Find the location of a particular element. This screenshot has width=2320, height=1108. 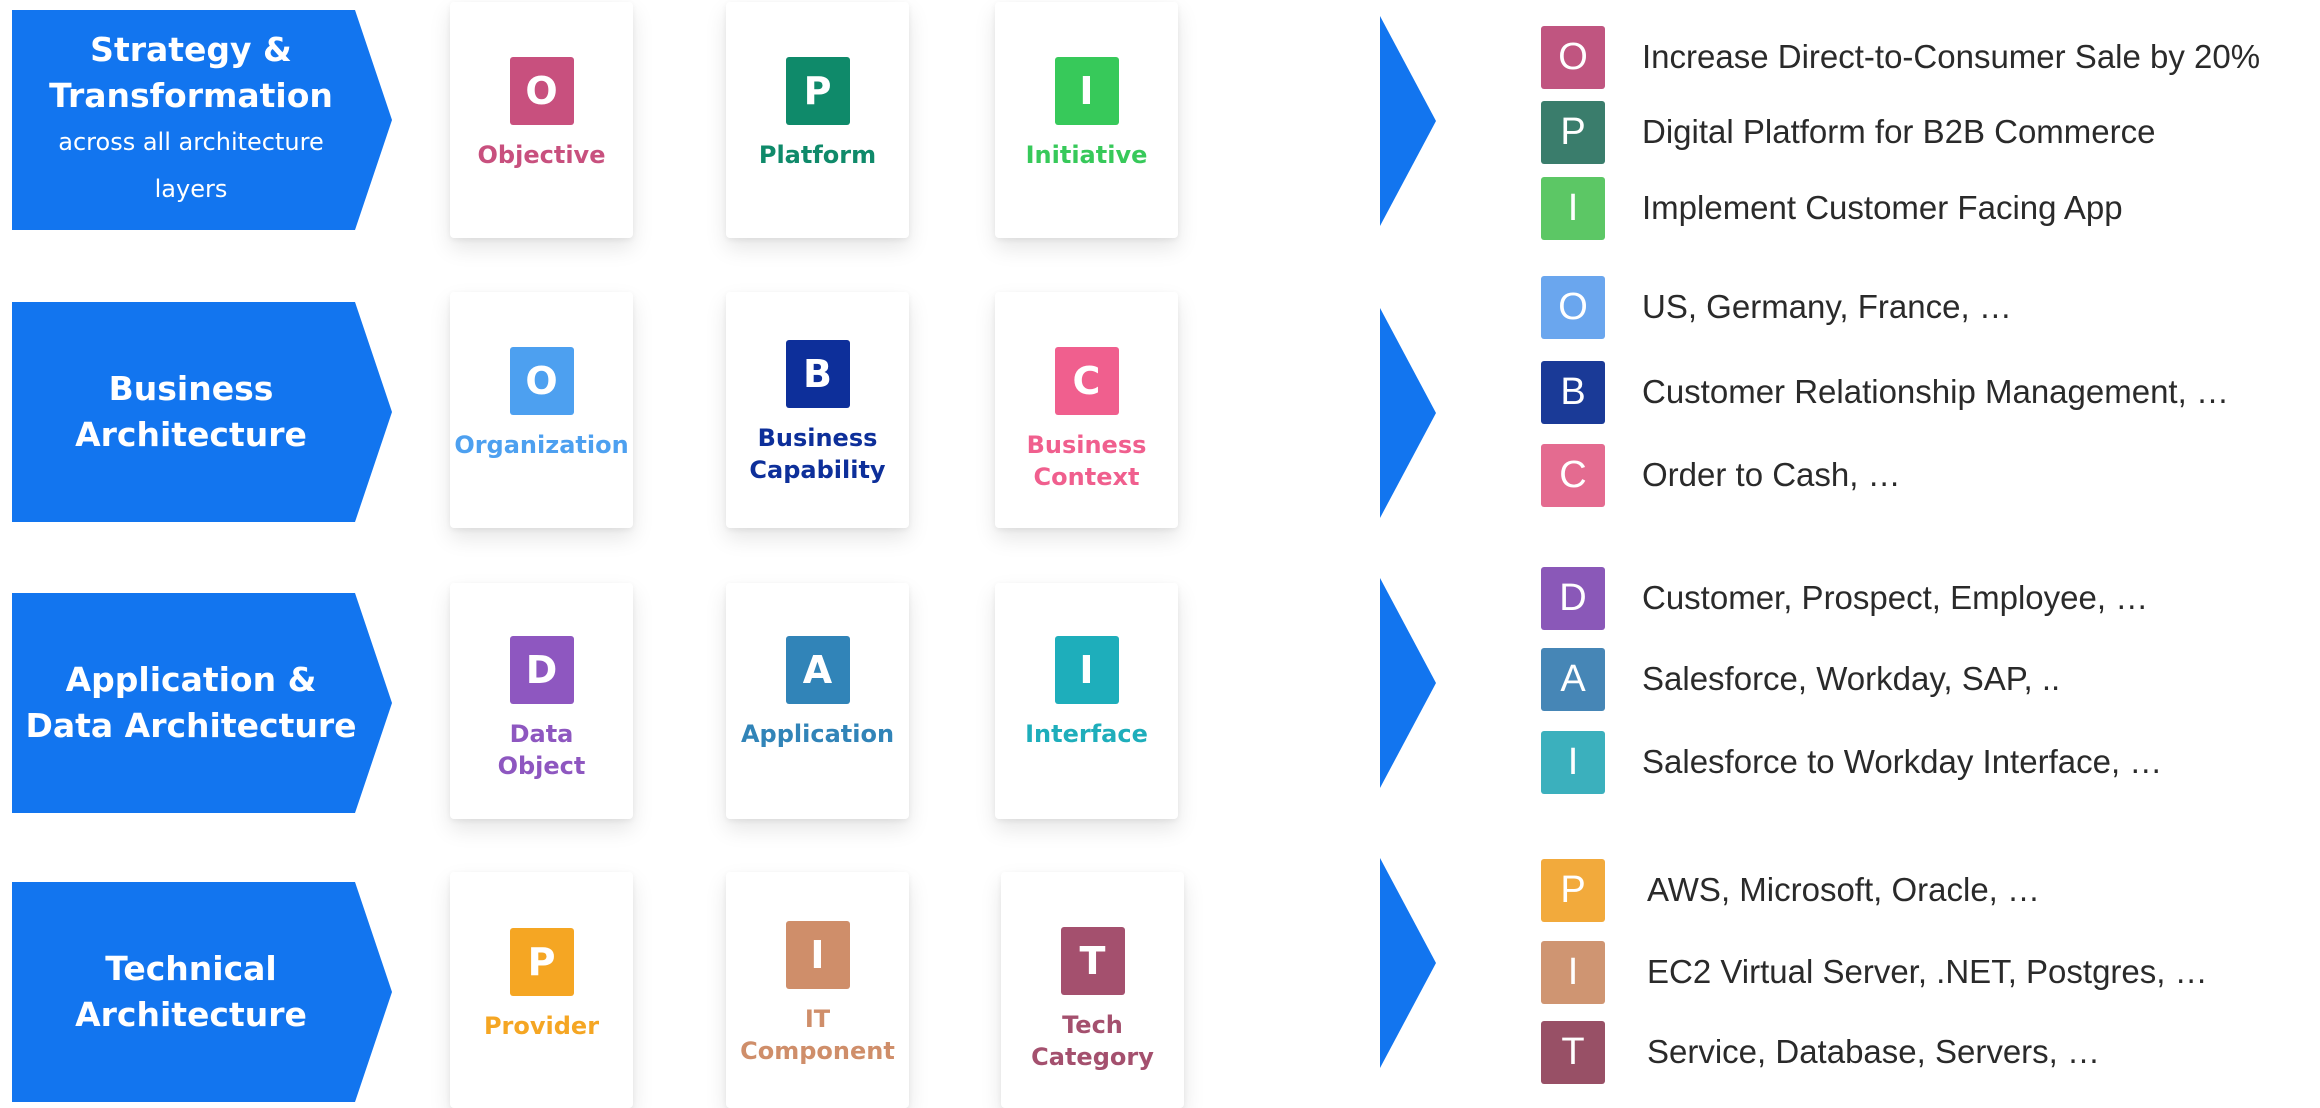

legend-row-platform: P Digital Platform for B2B Commerce is located at coordinates (1848, 132).